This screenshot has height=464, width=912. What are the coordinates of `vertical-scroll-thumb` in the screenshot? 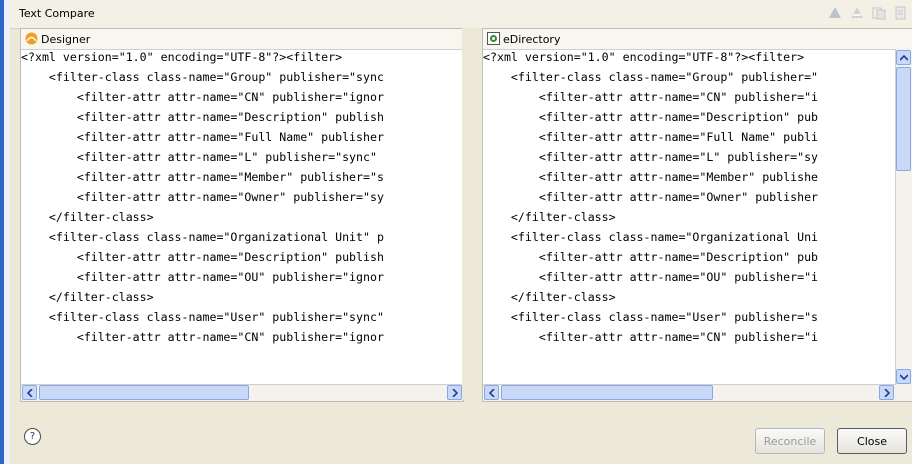 It's located at (903, 119).